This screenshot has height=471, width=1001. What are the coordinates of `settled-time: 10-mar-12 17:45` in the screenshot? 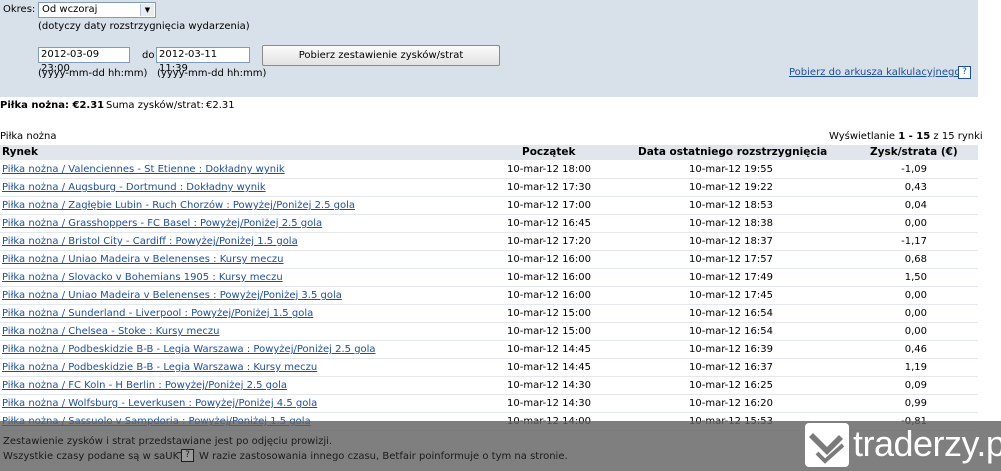 It's located at (731, 295).